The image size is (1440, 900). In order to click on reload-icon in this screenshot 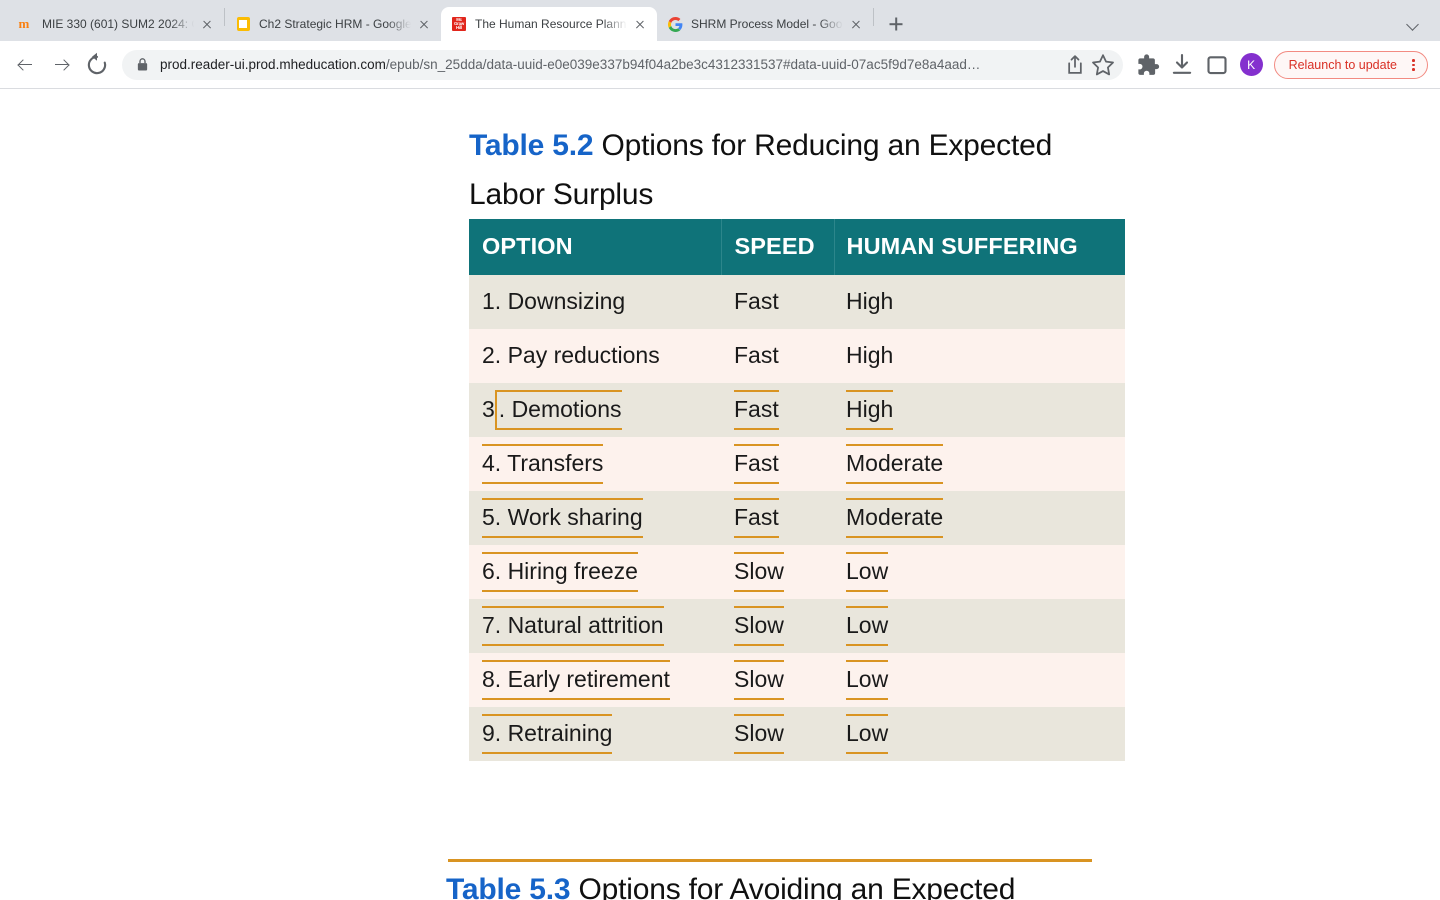, I will do `click(97, 65)`.